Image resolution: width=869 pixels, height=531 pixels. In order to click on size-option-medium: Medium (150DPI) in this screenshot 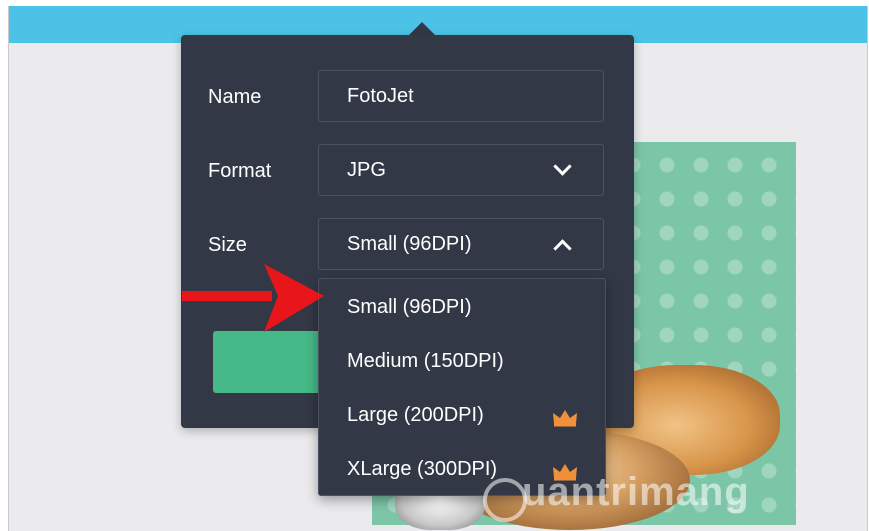, I will do `click(425, 361)`.